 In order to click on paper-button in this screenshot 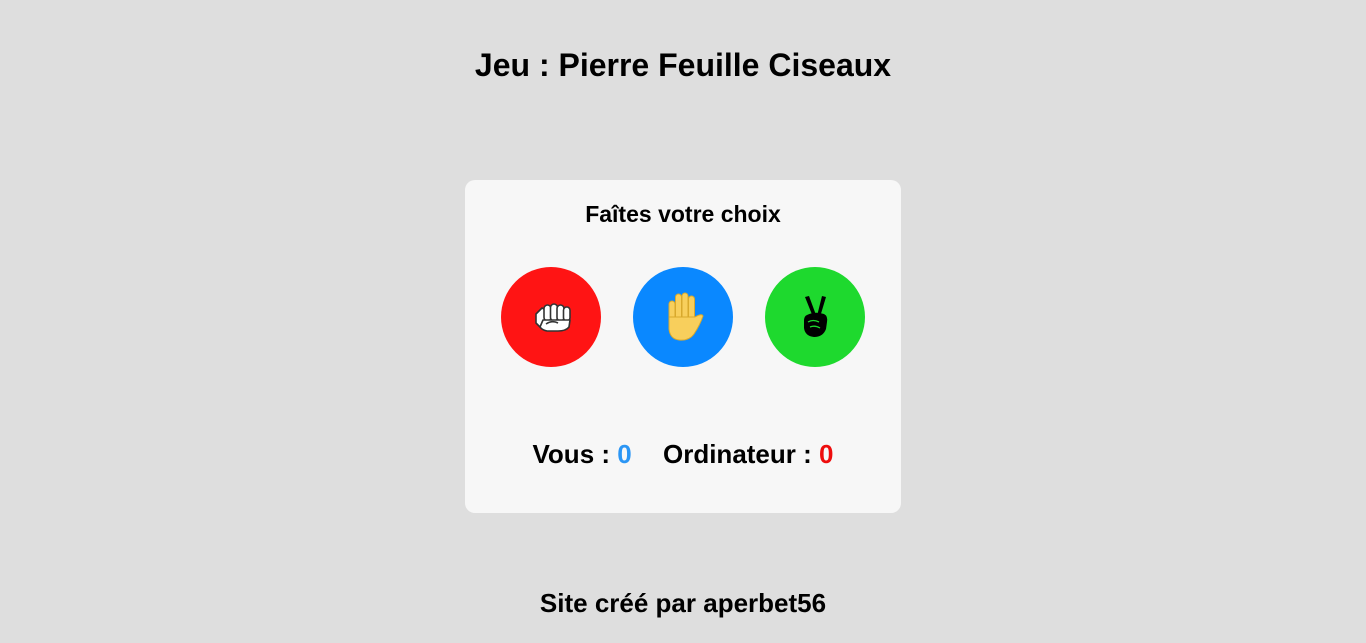, I will do `click(683, 317)`.